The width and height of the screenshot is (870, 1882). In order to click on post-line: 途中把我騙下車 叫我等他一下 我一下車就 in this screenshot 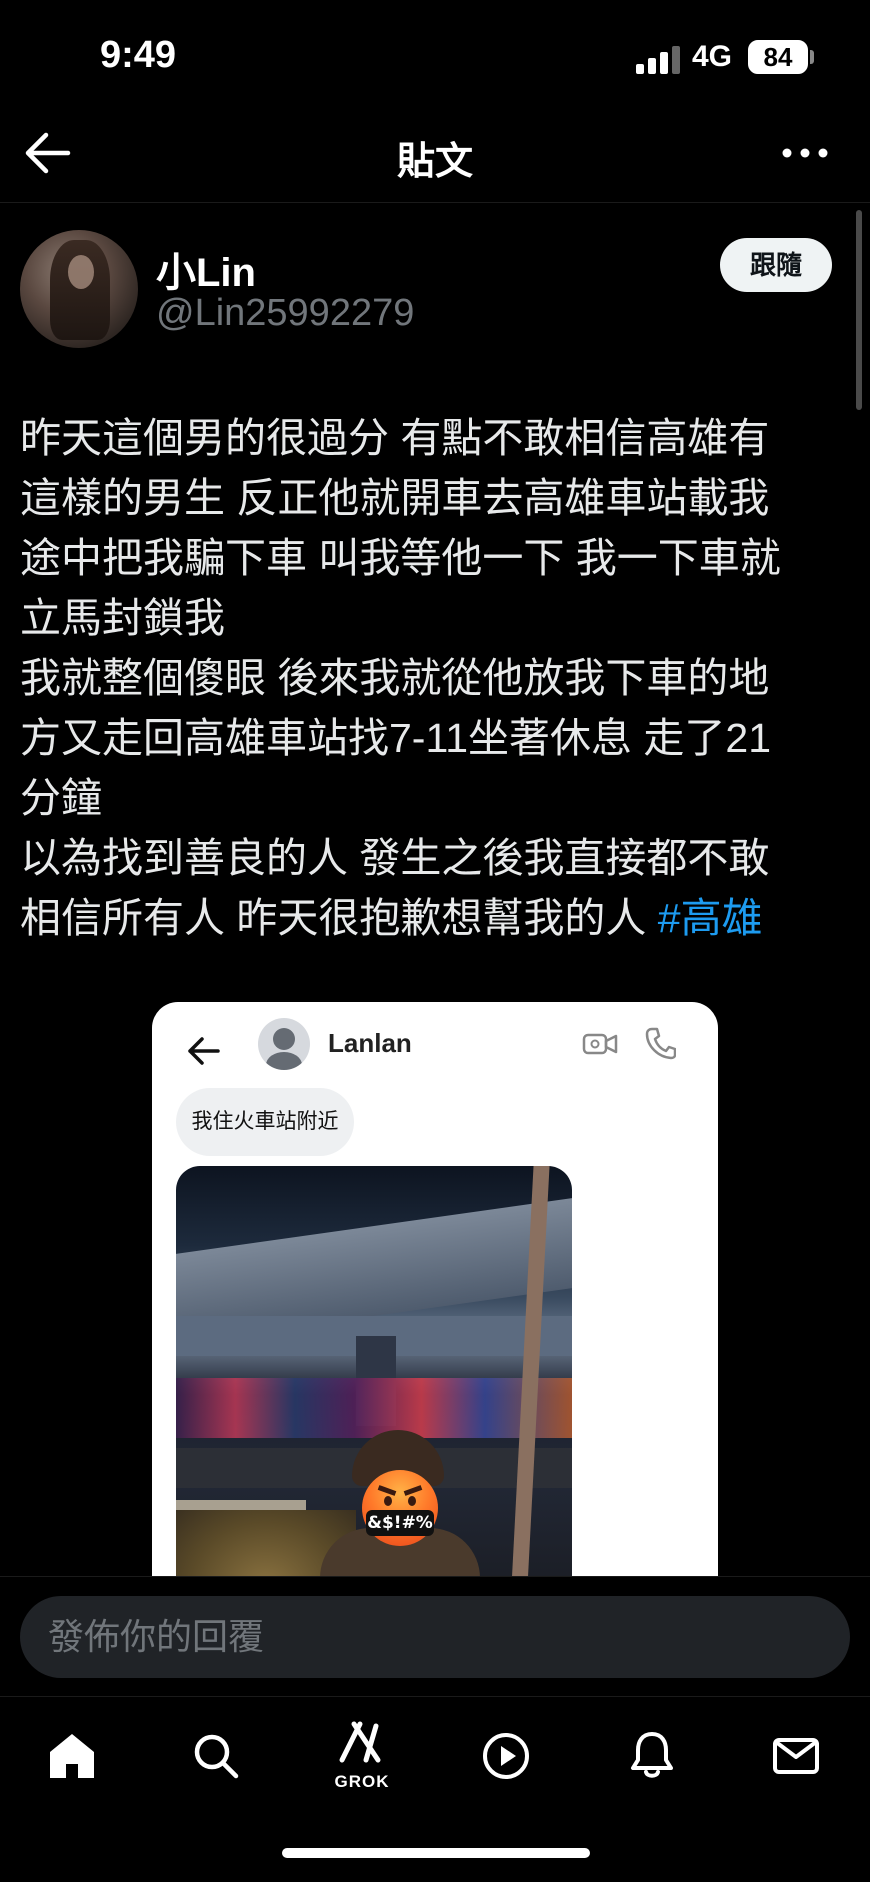, I will do `click(400, 558)`.